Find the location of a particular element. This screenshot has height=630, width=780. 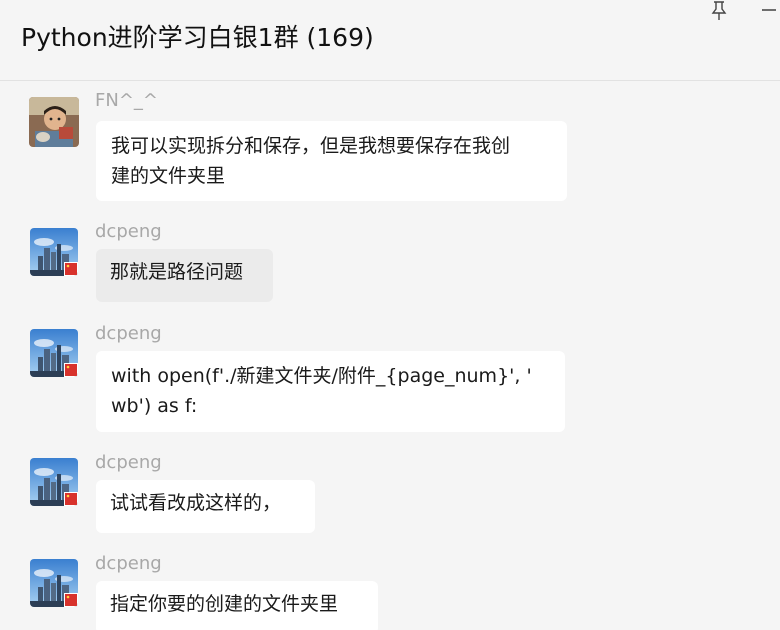

message-bubble: 我可以实现拆分和保存，但是我想要保存在我创 建的文件夹里 is located at coordinates (331, 161).